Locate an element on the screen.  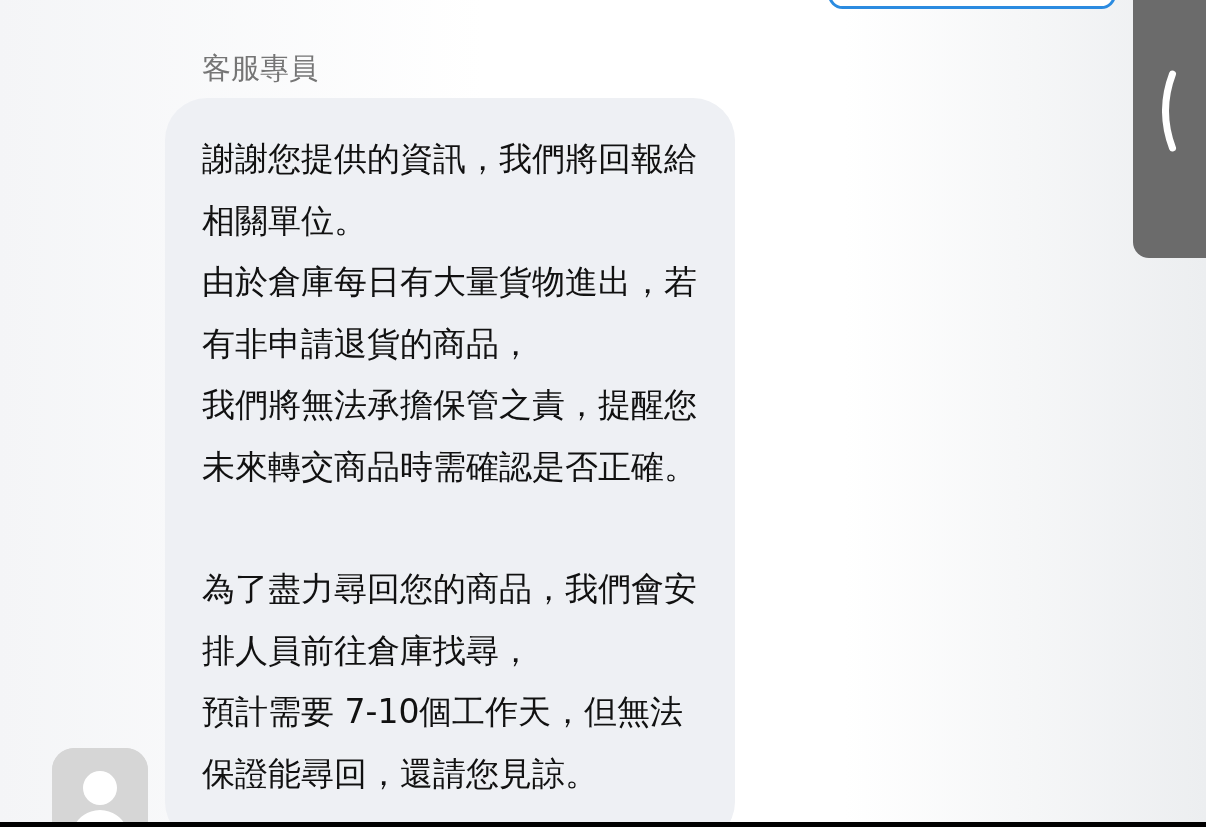
message-text: 為了盡力尋回您的商品，我們會安 排人員前往倉庫找尋， 預計需要 7-10個工作天，但無法 保證能尋回，還請您見諒。 is located at coordinates (449, 681).